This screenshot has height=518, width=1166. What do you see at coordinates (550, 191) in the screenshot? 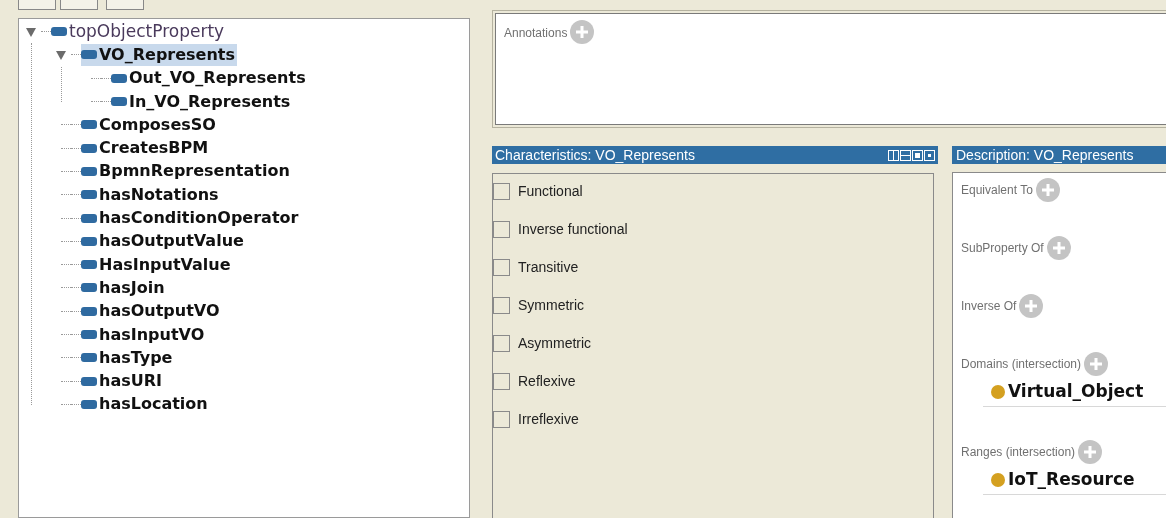
I see `checkbox-label: Functional` at bounding box center [550, 191].